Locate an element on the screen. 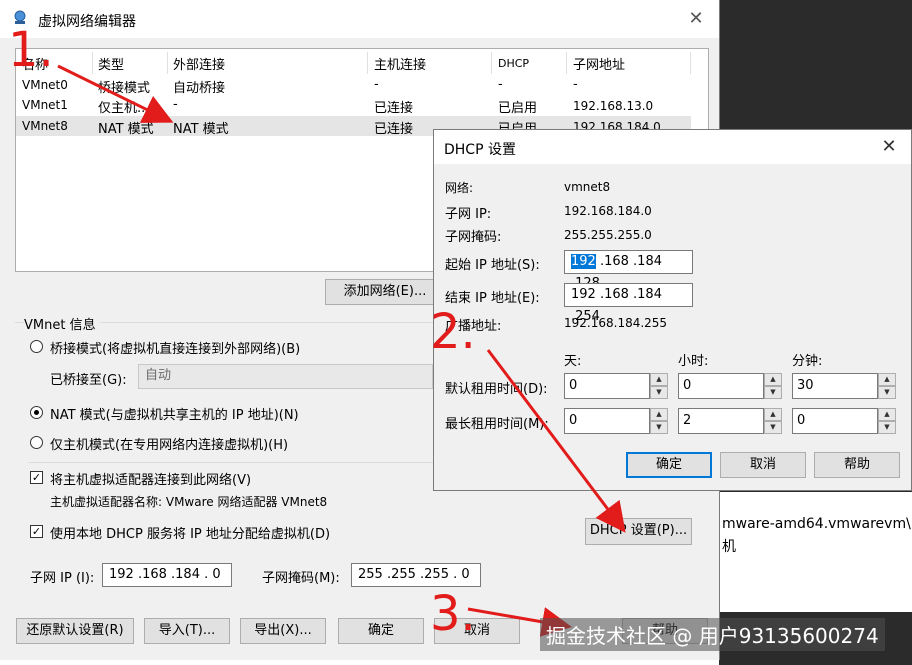 This screenshot has width=912, height=665. arrow-step1 is located at coordinates (115, 93).